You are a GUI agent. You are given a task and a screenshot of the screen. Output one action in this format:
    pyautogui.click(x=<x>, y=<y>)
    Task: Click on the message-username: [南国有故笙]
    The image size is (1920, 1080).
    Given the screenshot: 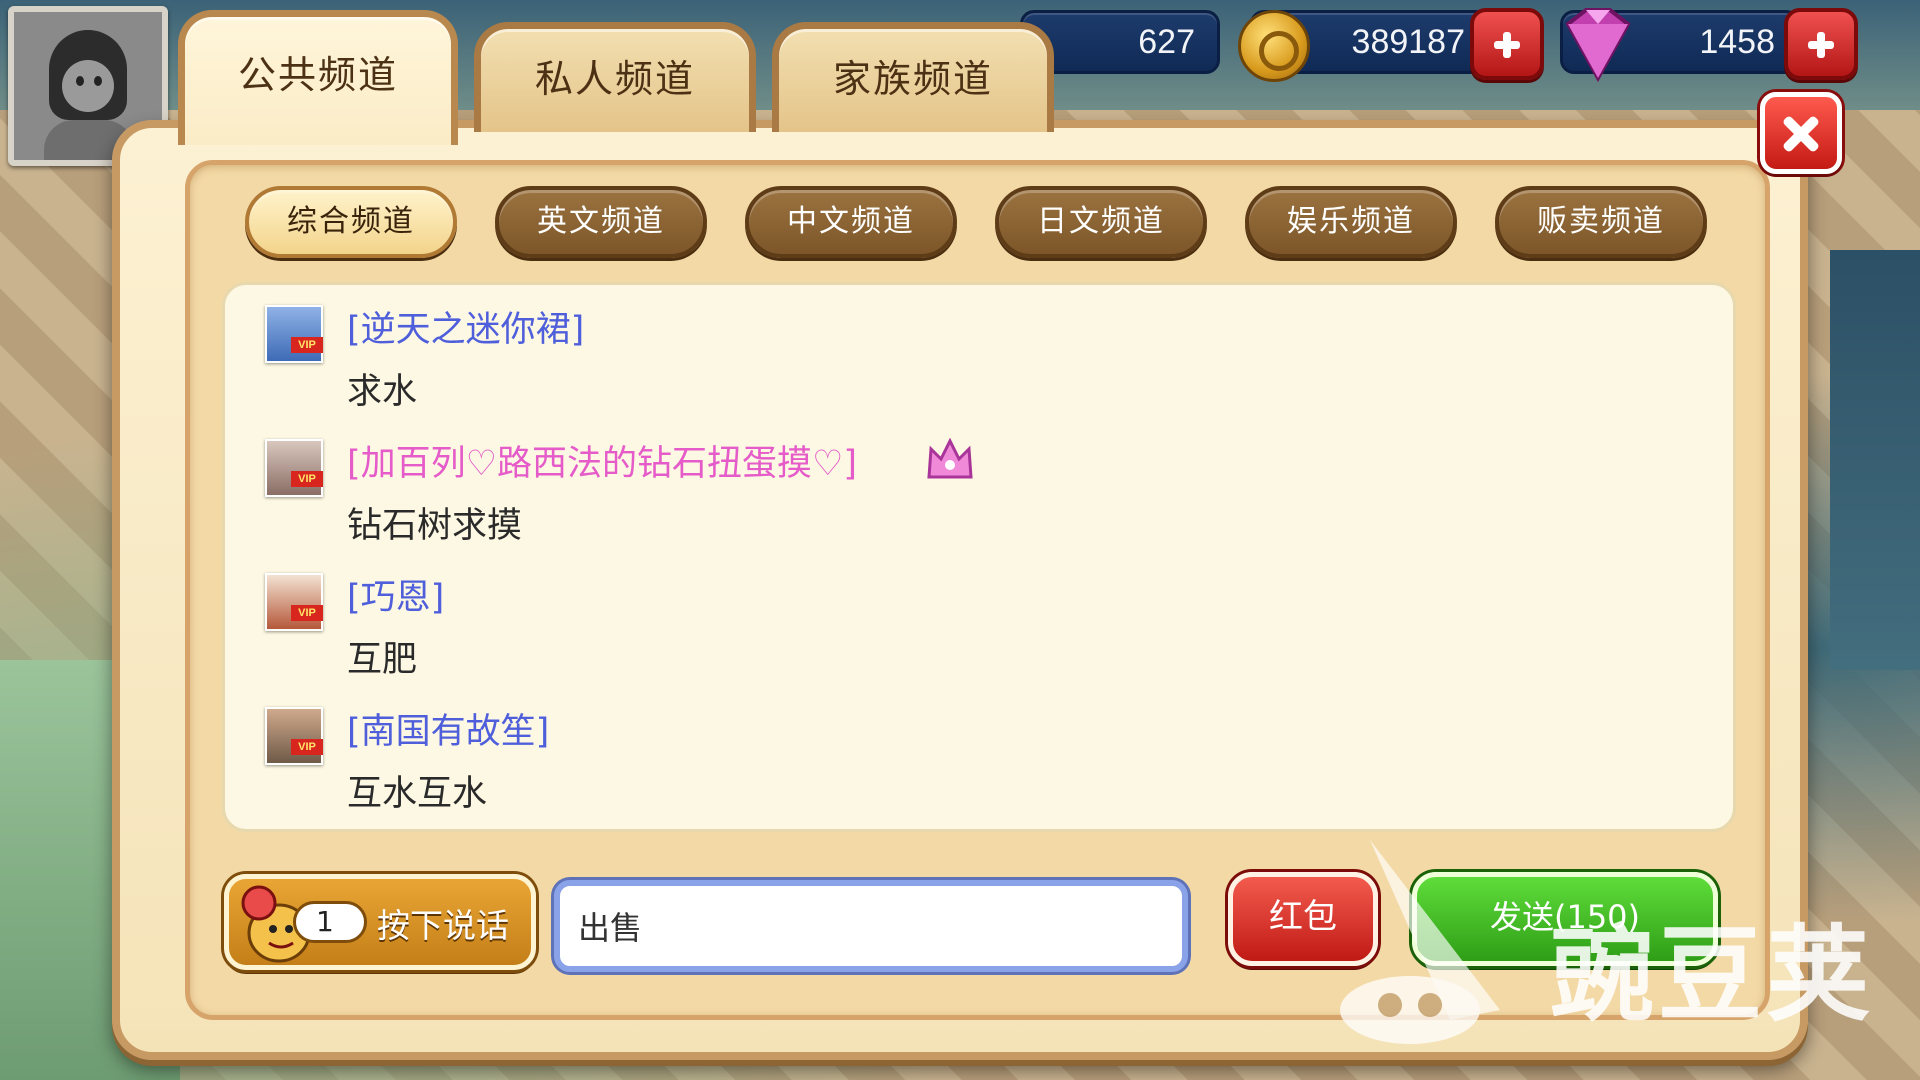 What is the action you would take?
    pyautogui.click(x=448, y=728)
    